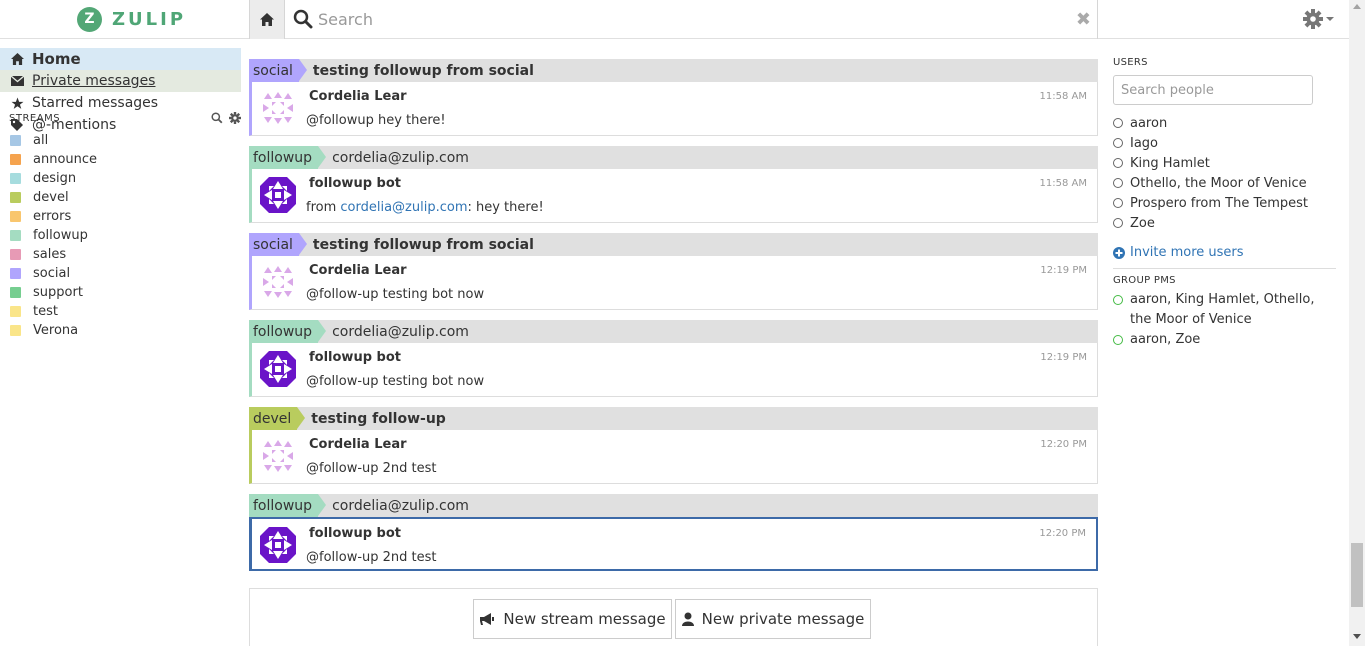 The width and height of the screenshot is (1365, 646). Describe the element at coordinates (17, 103) in the screenshot. I see `star-icon` at that location.